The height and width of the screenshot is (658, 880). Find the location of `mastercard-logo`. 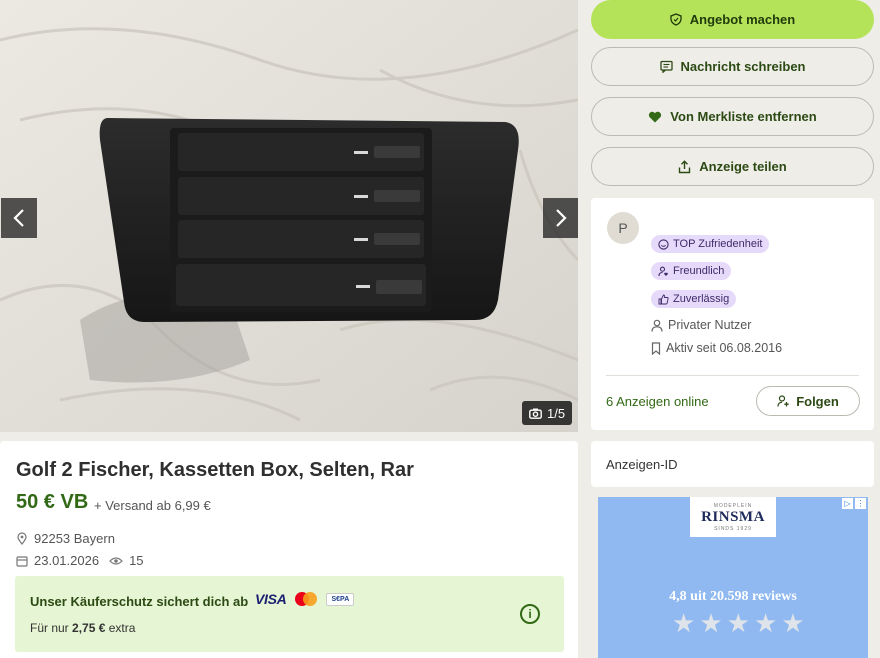

mastercard-logo is located at coordinates (306, 599).